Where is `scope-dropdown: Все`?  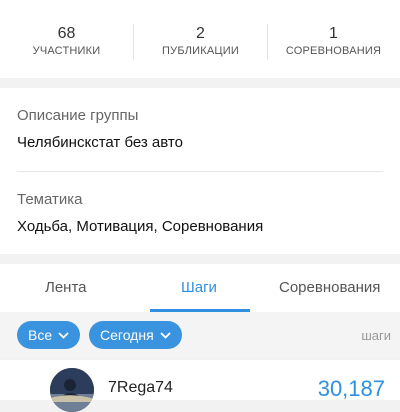 scope-dropdown: Все is located at coordinates (49, 335).